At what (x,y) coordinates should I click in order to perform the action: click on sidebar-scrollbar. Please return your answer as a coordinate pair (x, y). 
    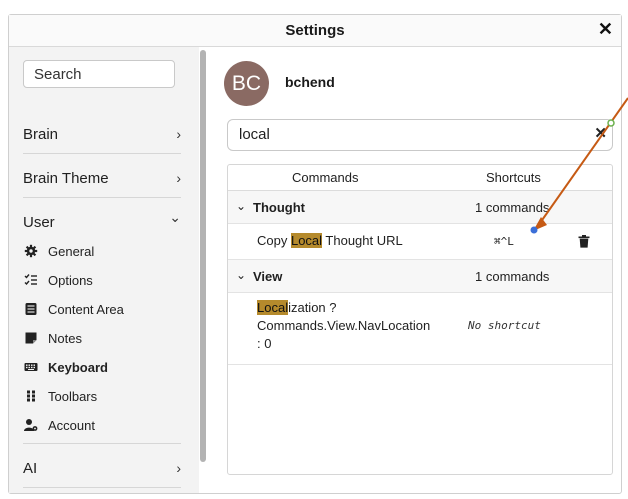
    Looking at the image, I should click on (203, 256).